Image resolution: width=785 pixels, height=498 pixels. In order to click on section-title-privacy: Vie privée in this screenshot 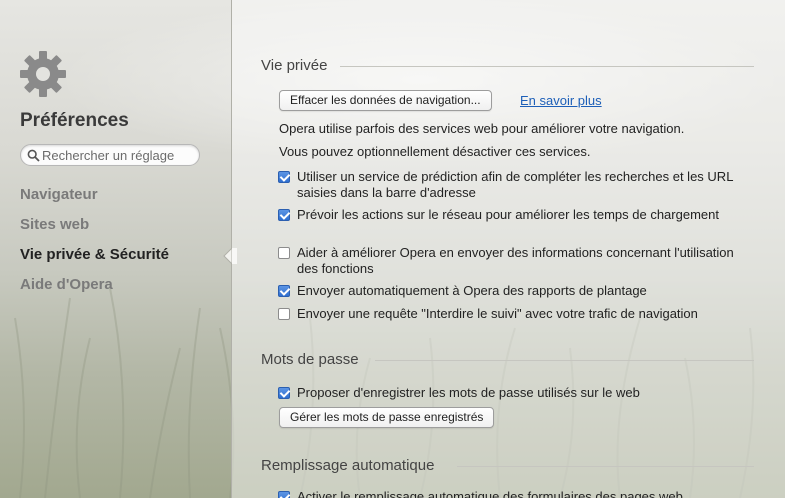, I will do `click(294, 65)`.